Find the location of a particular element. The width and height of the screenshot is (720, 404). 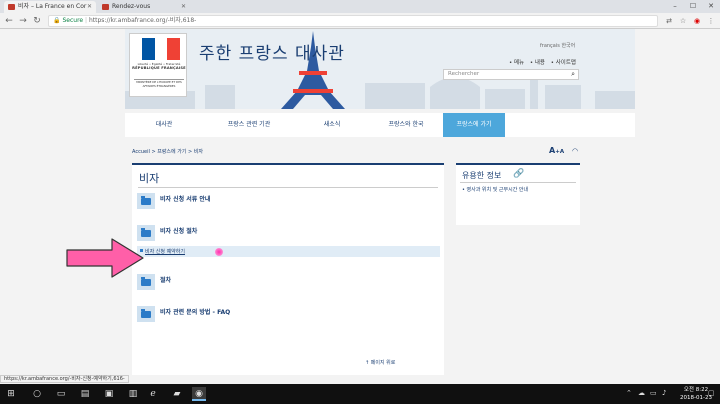

link-icon: 🔗 is located at coordinates (519, 174).